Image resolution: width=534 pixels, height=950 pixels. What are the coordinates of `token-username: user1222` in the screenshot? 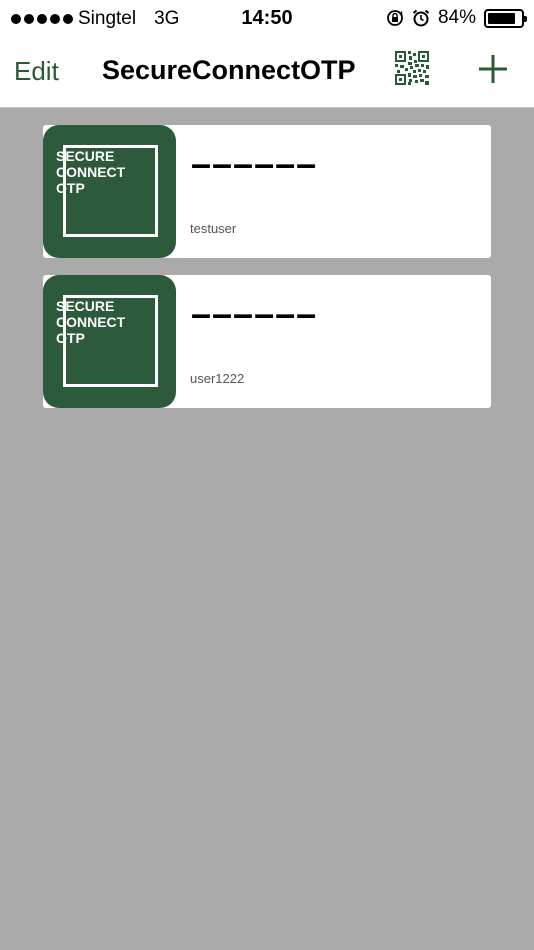 It's located at (217, 378).